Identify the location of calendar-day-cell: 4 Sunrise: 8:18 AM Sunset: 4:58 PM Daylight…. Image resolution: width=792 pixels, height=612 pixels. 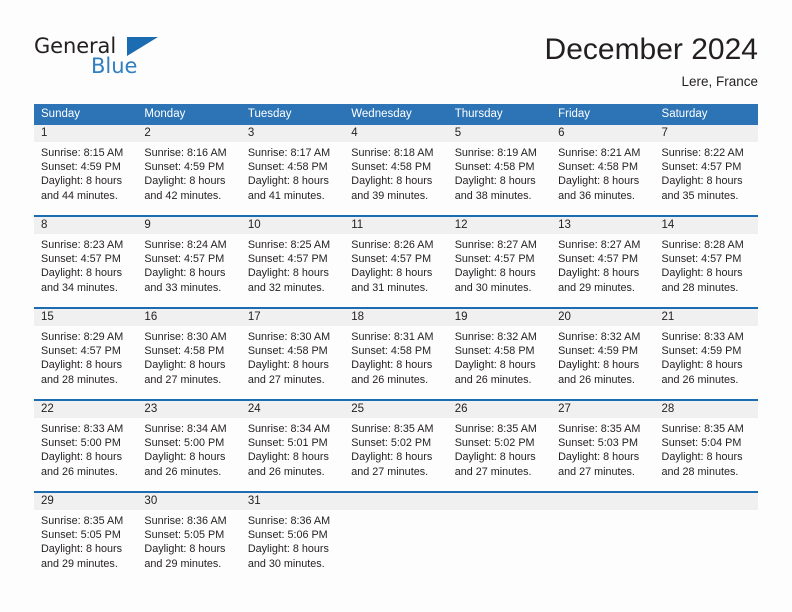
(396, 170).